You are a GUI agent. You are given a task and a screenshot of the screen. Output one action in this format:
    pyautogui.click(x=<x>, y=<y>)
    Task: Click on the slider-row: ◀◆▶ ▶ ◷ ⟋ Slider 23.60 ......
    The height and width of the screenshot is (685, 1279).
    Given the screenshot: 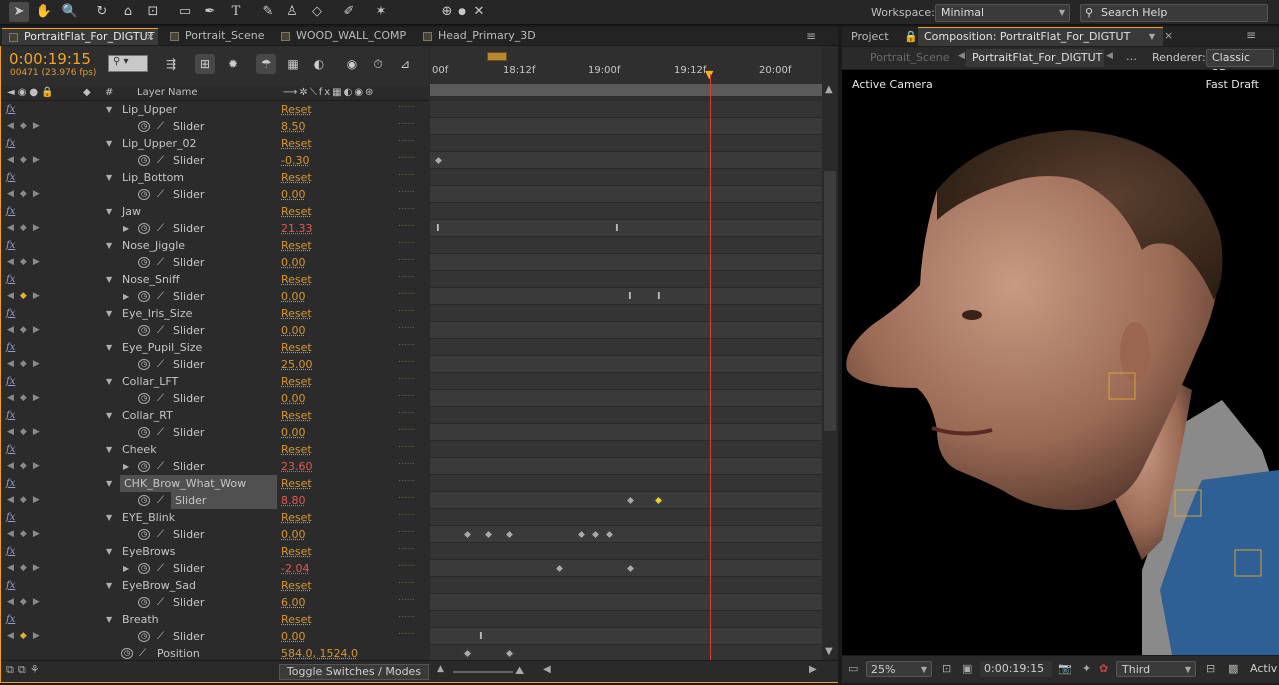 What is the action you would take?
    pyautogui.click(x=215, y=466)
    